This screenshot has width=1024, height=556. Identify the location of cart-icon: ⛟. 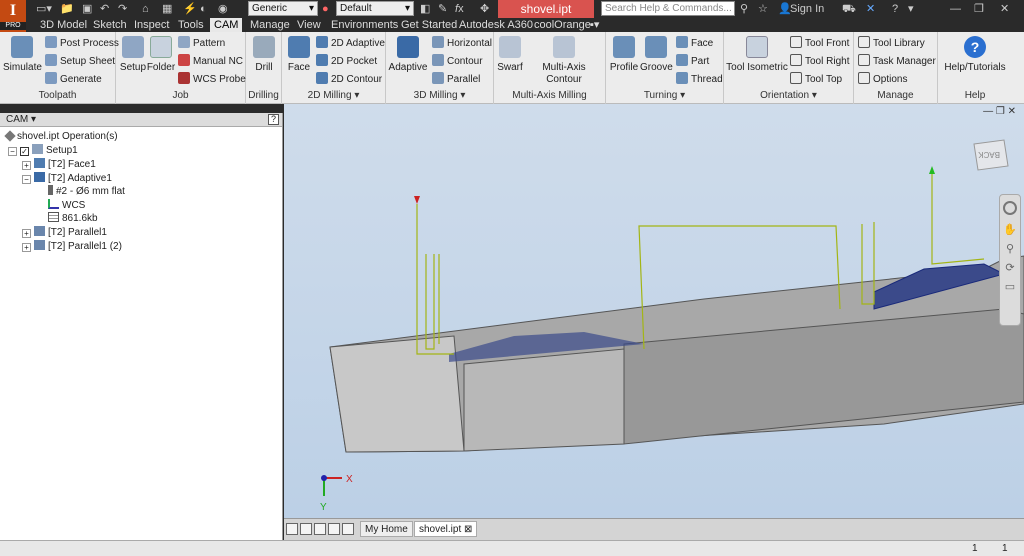
(849, 9).